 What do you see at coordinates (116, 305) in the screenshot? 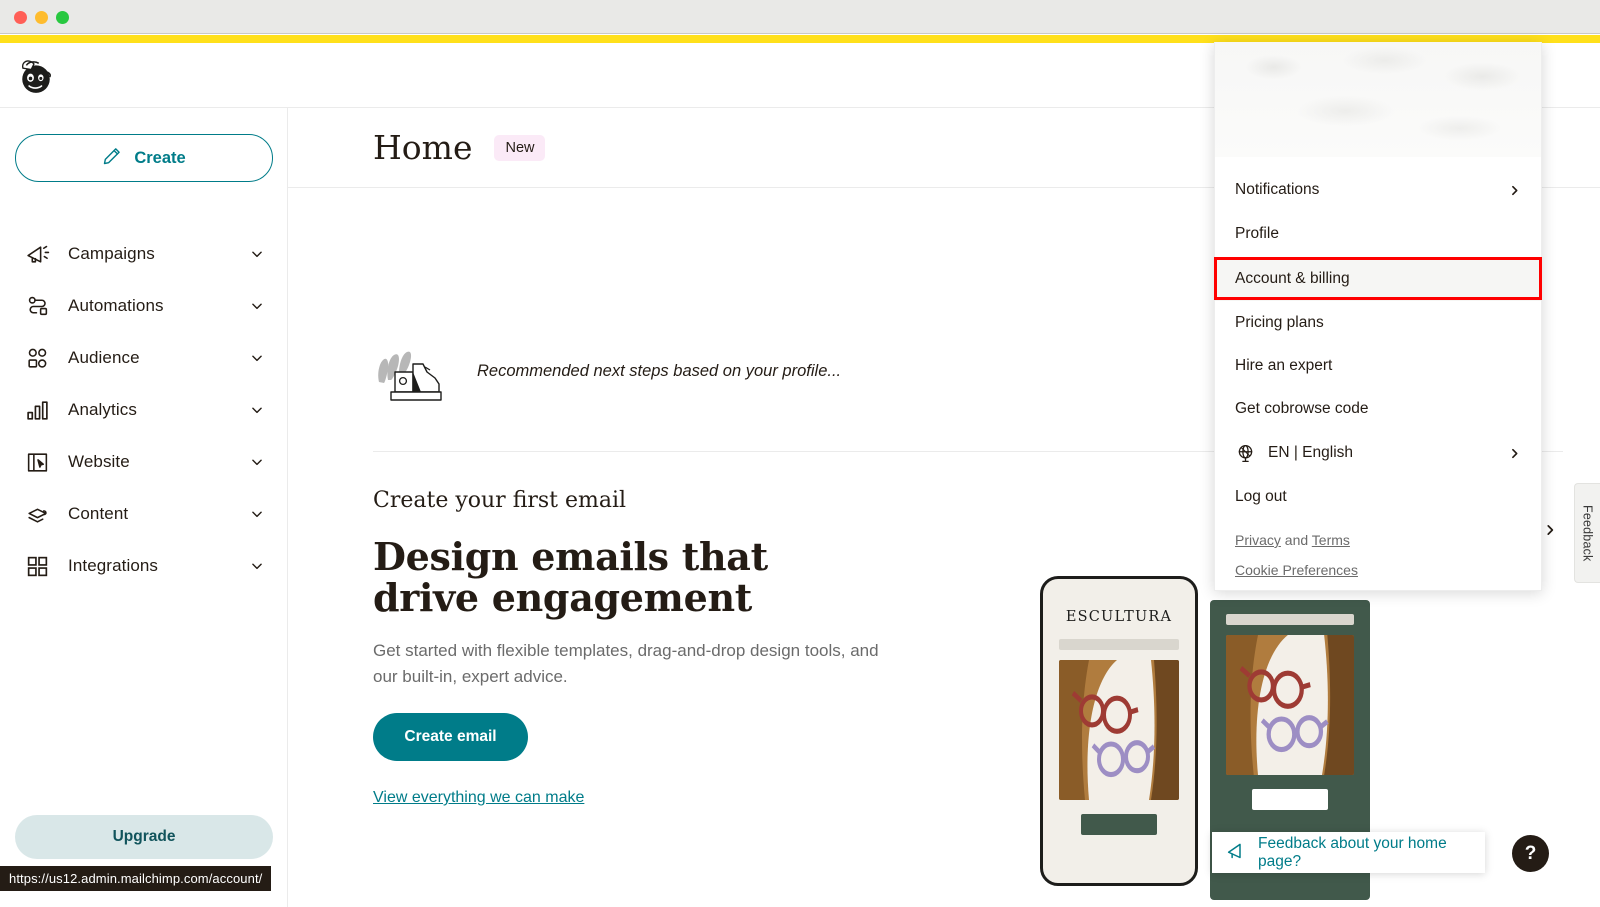
I see `sidebar-item-label: Automations` at bounding box center [116, 305].